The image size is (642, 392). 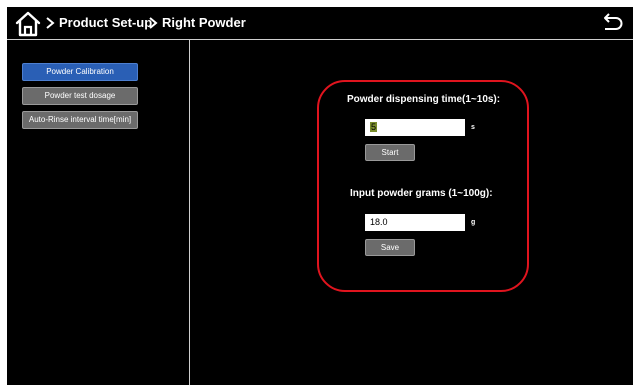 What do you see at coordinates (473, 127) in the screenshot?
I see `time-unit: s` at bounding box center [473, 127].